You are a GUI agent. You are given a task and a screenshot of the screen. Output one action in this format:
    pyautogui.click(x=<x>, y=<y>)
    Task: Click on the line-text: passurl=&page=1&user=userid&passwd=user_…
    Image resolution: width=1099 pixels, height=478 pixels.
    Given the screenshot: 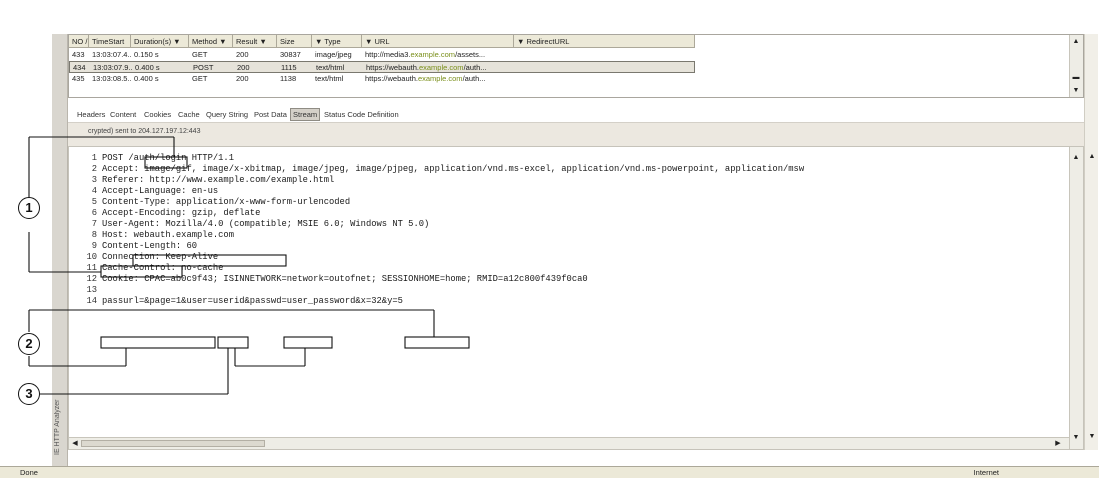 What is the action you would take?
    pyautogui.click(x=252, y=301)
    